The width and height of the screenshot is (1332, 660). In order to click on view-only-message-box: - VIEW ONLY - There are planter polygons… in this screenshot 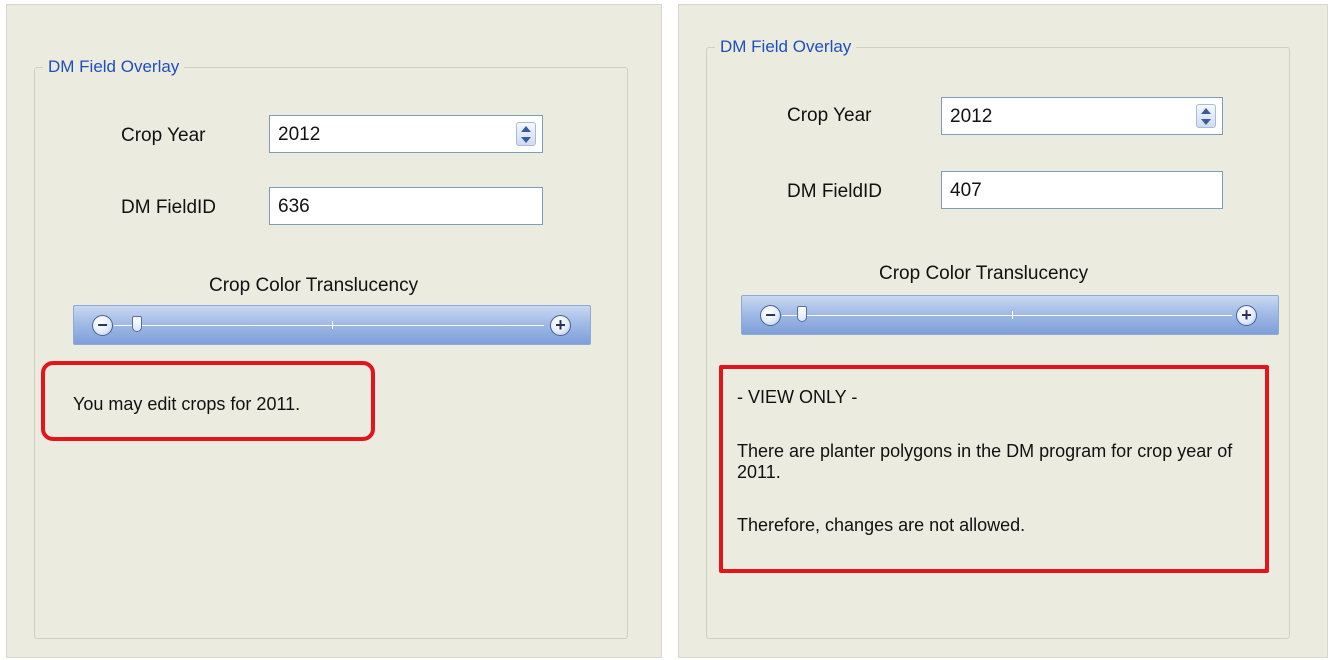, I will do `click(994, 469)`.